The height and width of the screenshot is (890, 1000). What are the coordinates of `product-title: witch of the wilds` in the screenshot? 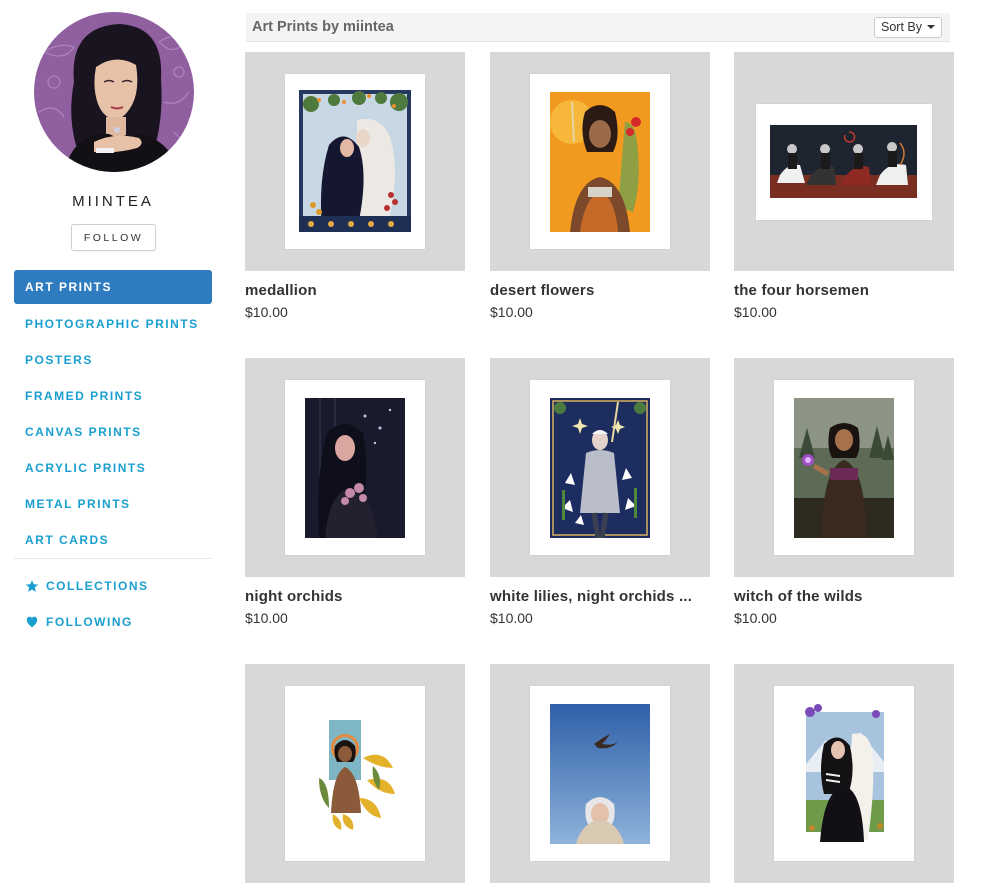 It's located at (844, 596).